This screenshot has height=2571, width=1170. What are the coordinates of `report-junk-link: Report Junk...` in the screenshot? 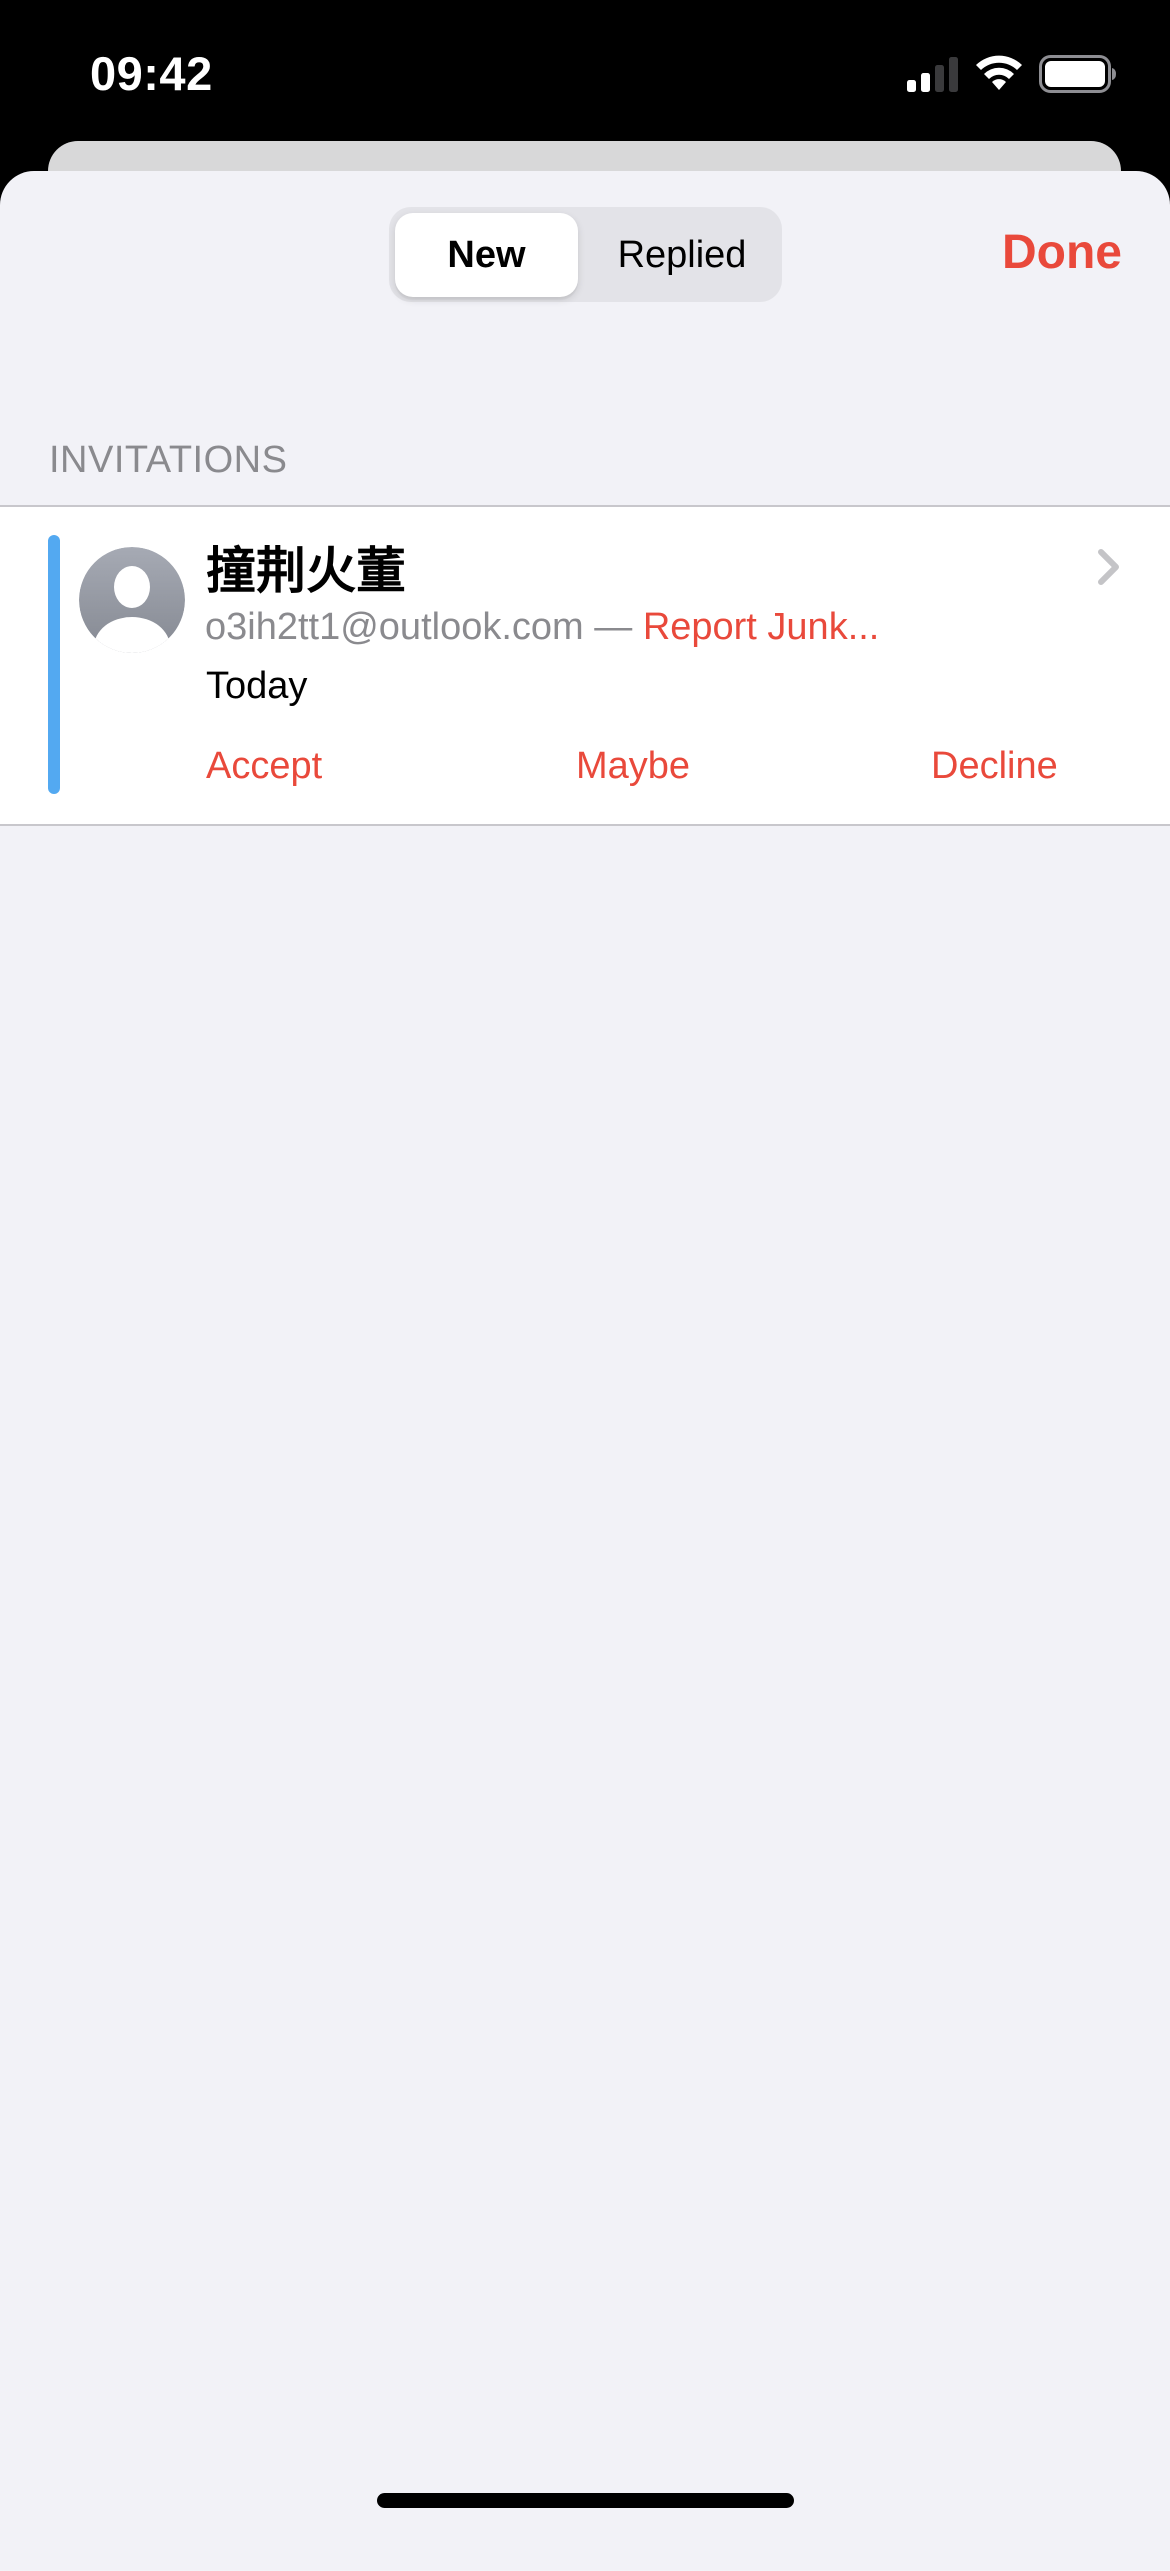 It's located at (761, 627).